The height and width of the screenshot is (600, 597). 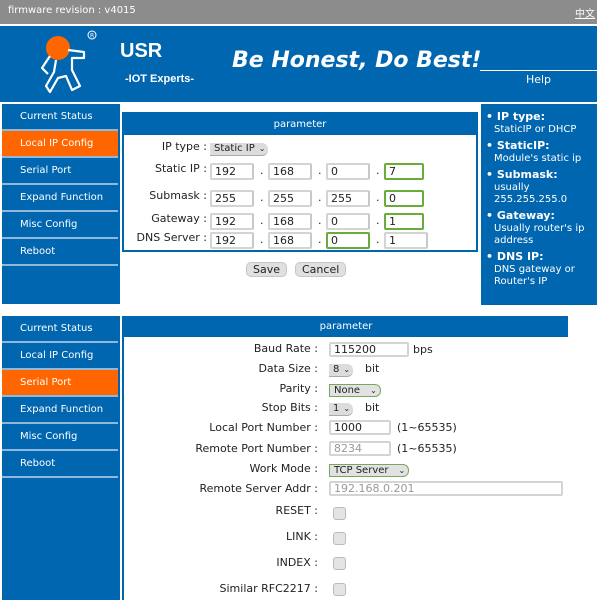 I want to click on submask-octet-3: 255, so click(x=348, y=198).